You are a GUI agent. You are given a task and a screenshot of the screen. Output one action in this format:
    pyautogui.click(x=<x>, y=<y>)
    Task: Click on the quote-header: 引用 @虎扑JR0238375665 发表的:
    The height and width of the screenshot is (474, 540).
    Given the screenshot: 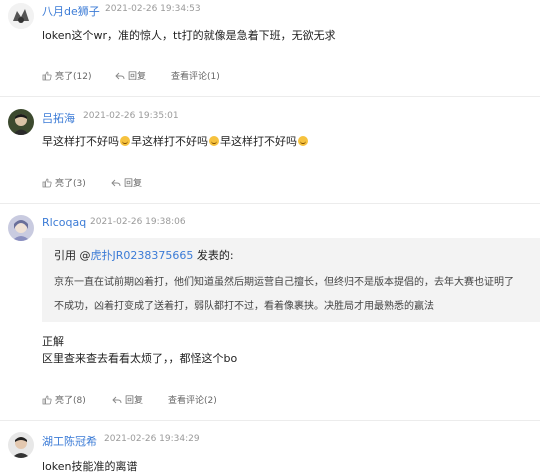 What is the action you would take?
    pyautogui.click(x=144, y=255)
    